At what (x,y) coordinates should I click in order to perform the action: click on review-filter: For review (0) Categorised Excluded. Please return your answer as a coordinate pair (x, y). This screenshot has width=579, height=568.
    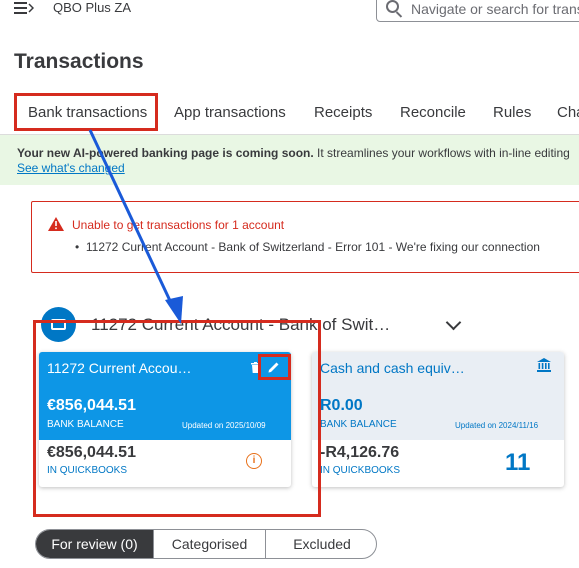
    Looking at the image, I should click on (206, 544).